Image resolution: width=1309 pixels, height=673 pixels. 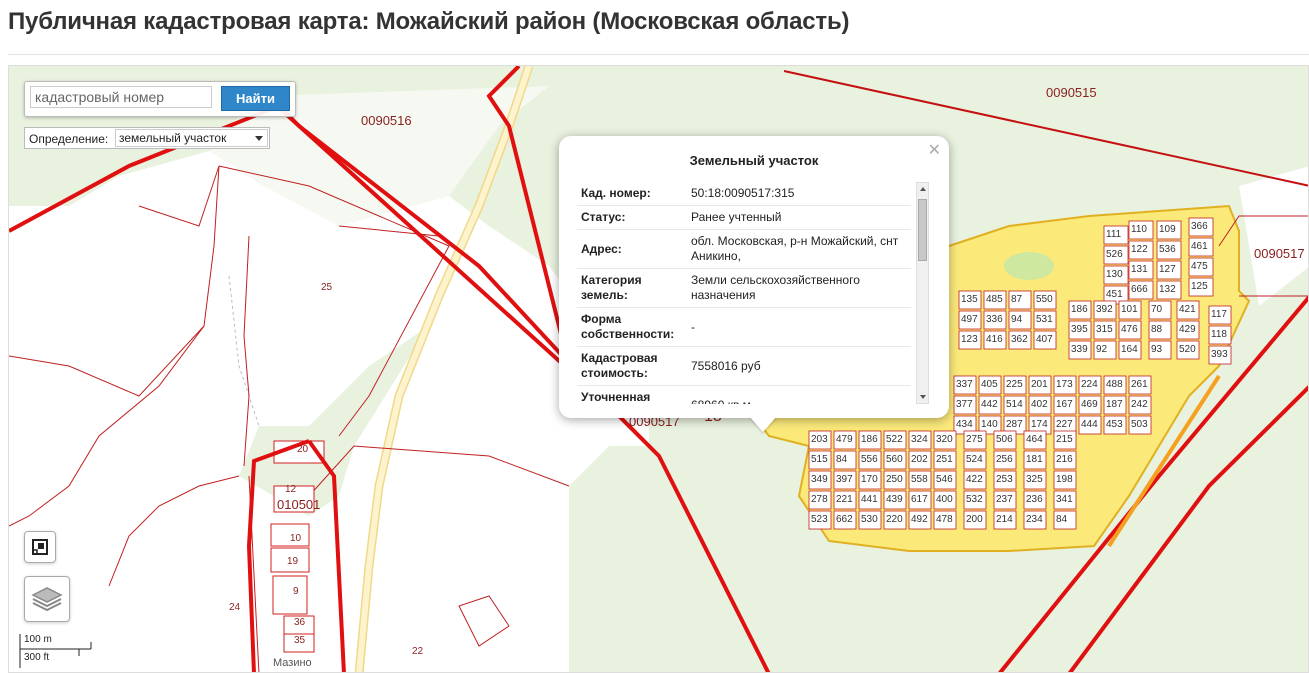 What do you see at coordinates (1219, 354) in the screenshot?
I see `parcel-number: 393` at bounding box center [1219, 354].